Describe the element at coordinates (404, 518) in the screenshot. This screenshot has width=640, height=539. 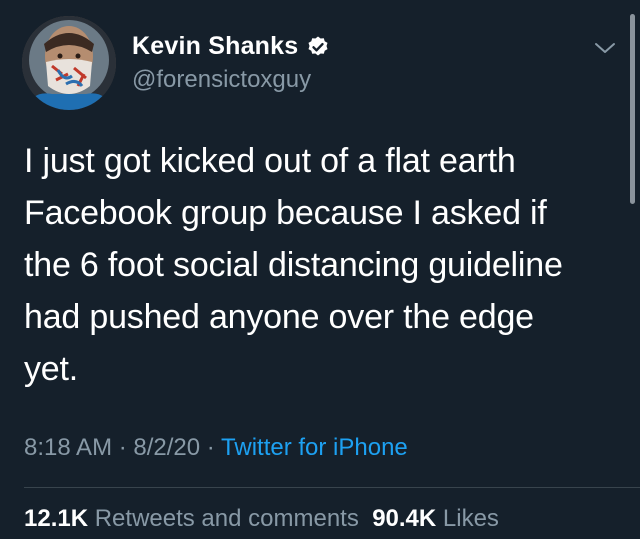
I see `likes-count: 90.4K` at that location.